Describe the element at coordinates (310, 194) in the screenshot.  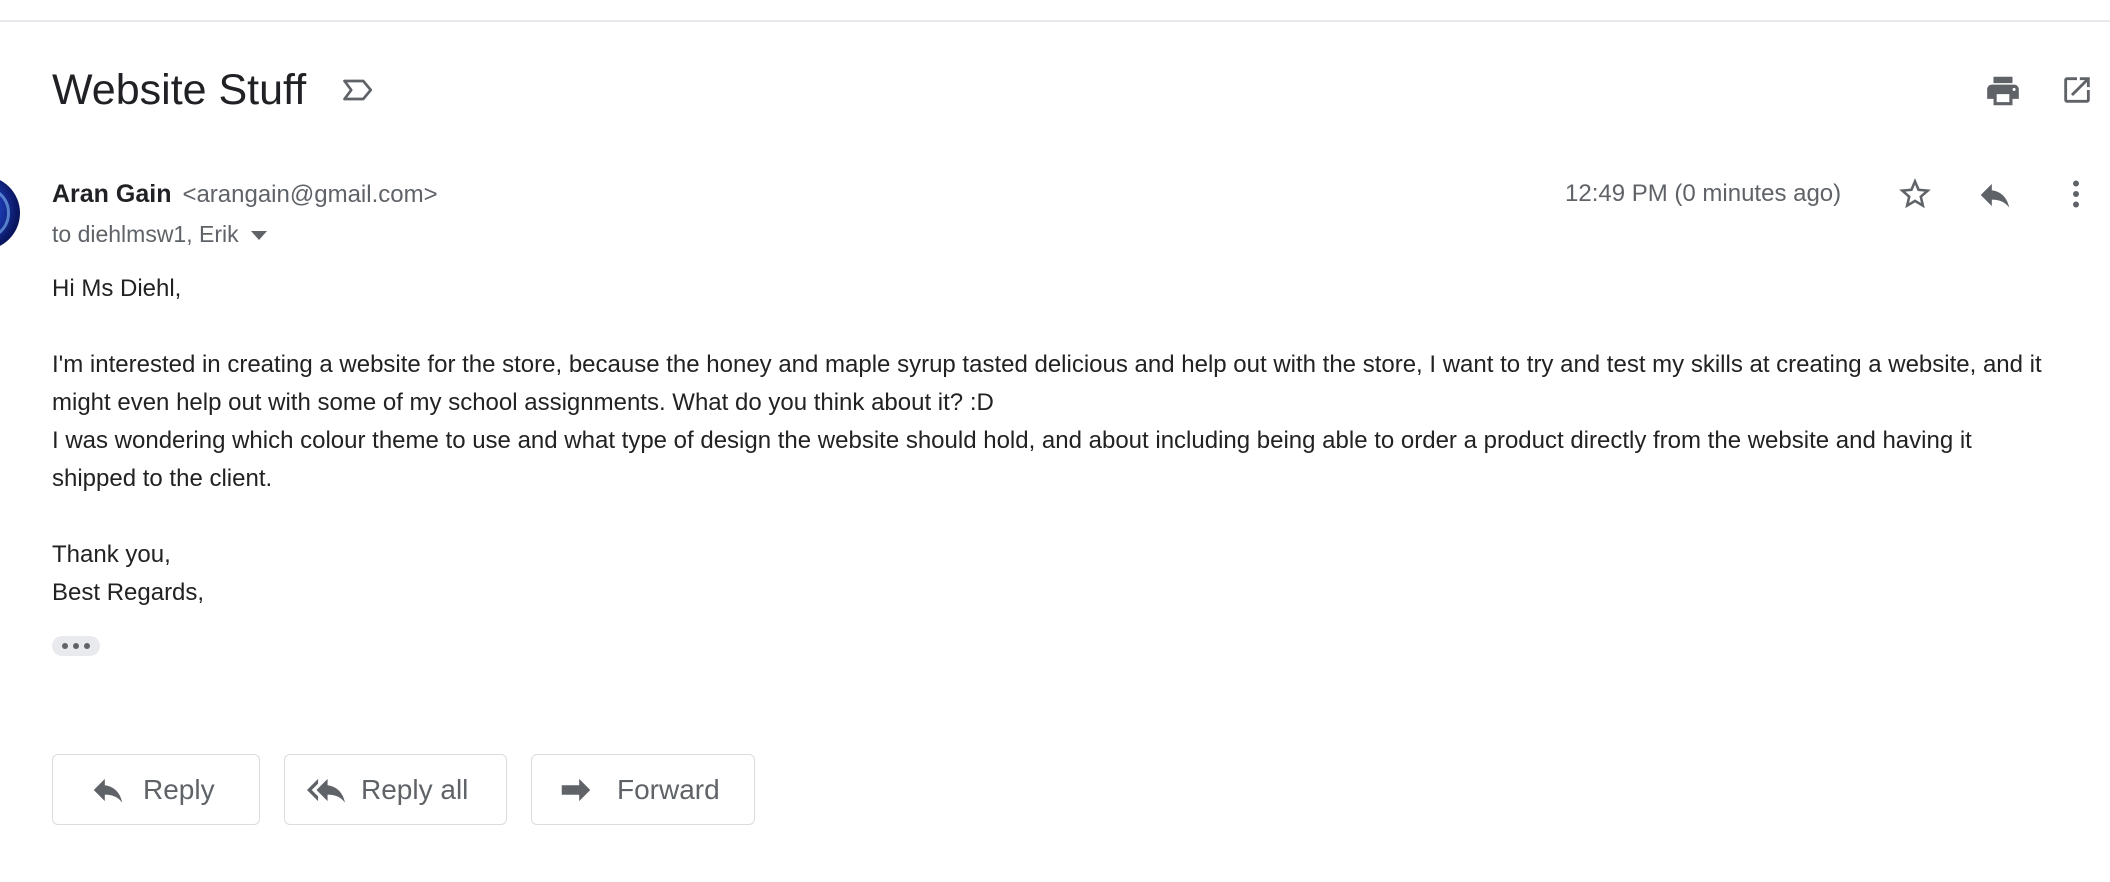
I see `sender-email: <arangain@gmail.com>` at that location.